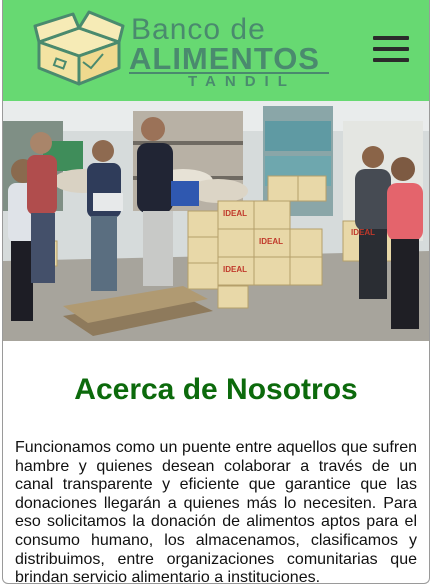 This screenshot has width=432, height=586. I want to click on hamburger-menu-icon, so click(391, 51).